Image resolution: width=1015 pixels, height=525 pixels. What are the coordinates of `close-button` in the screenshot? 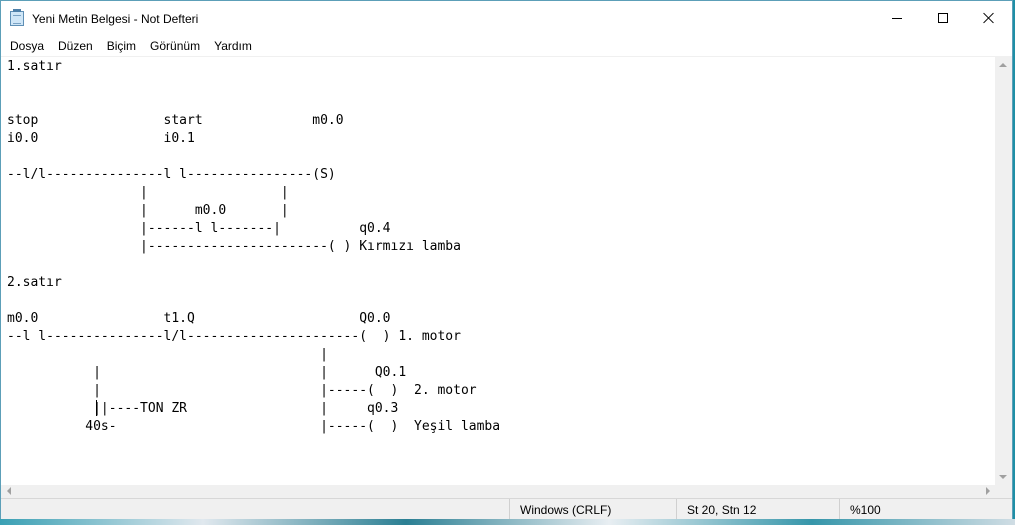 It's located at (989, 18).